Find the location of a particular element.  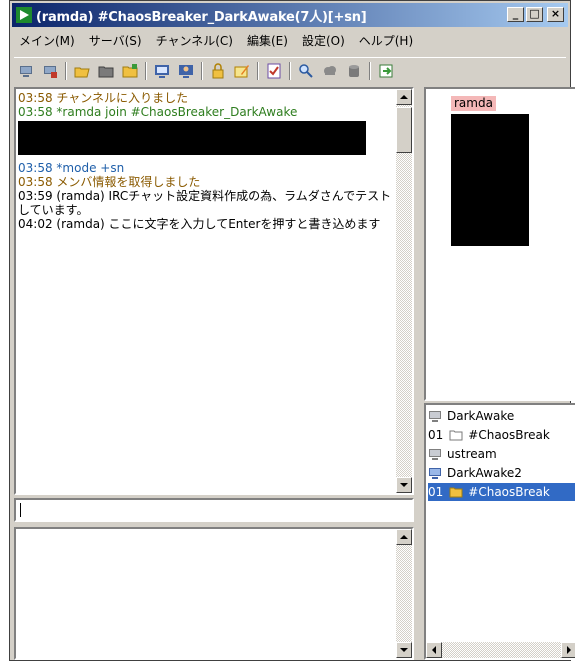

lock-icon is located at coordinates (218, 71).